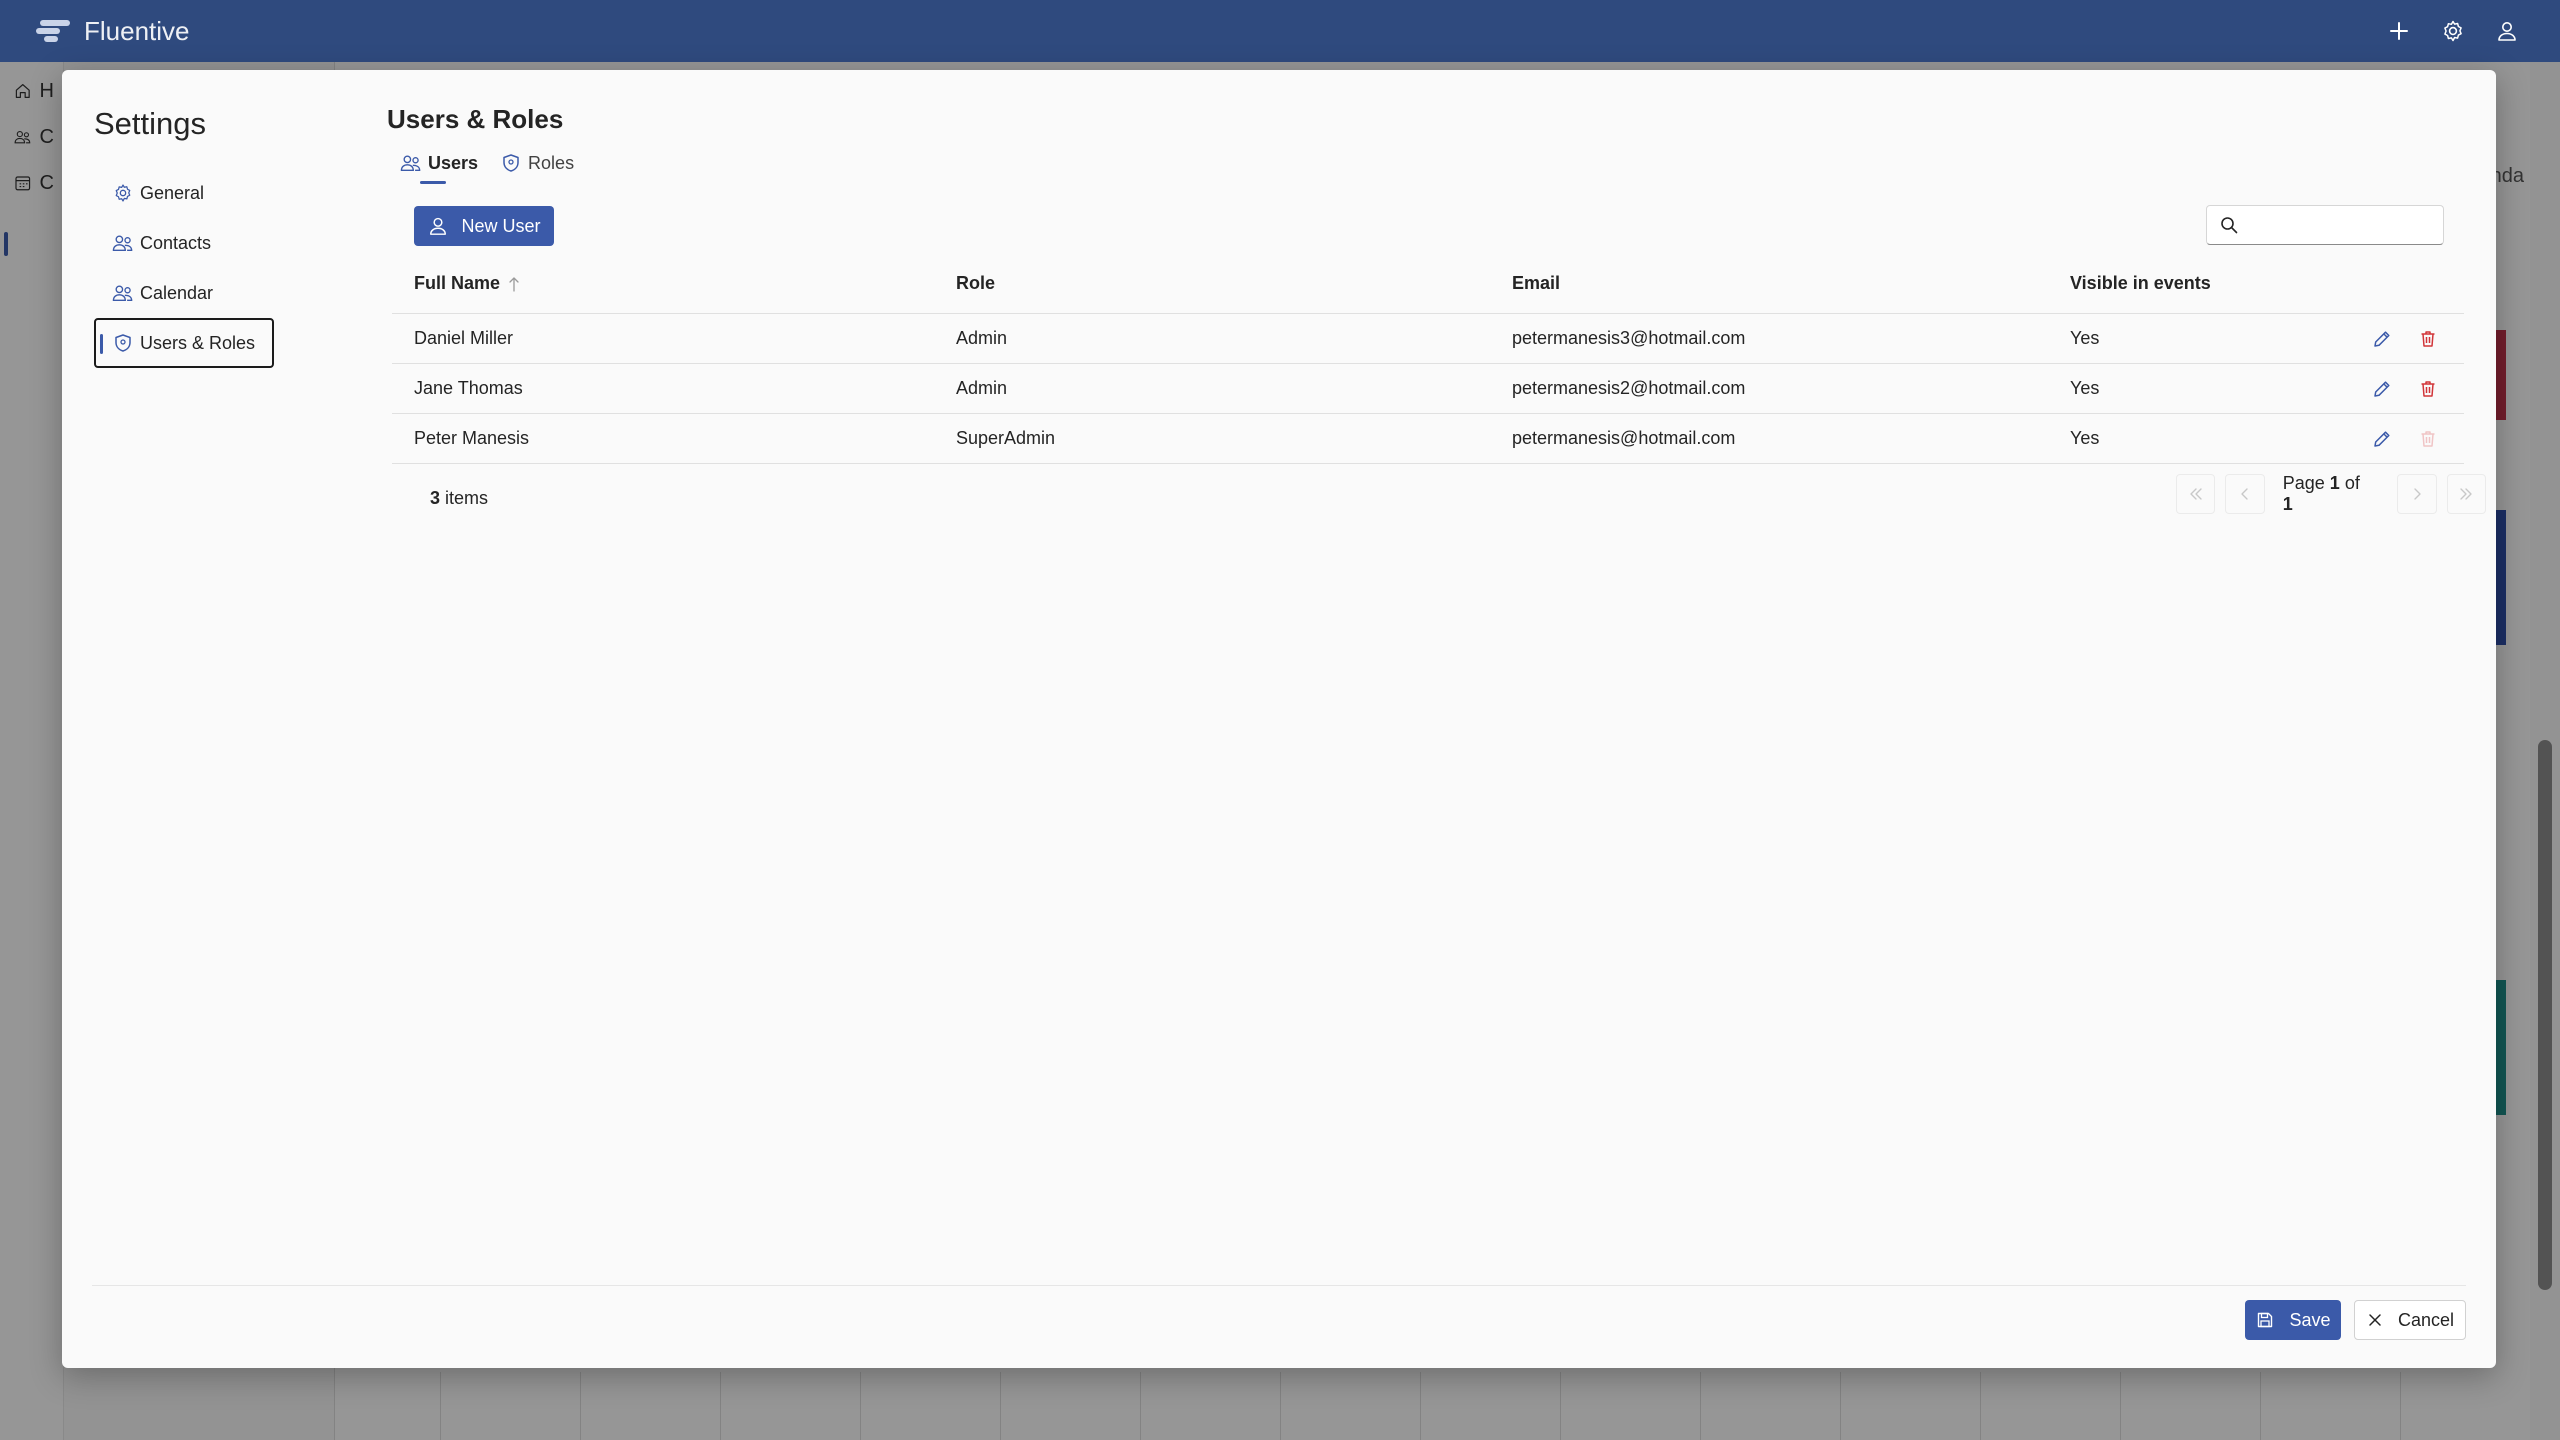 This screenshot has height=1440, width=2560. Describe the element at coordinates (457, 283) in the screenshot. I see `column-header-label: Full Name` at that location.